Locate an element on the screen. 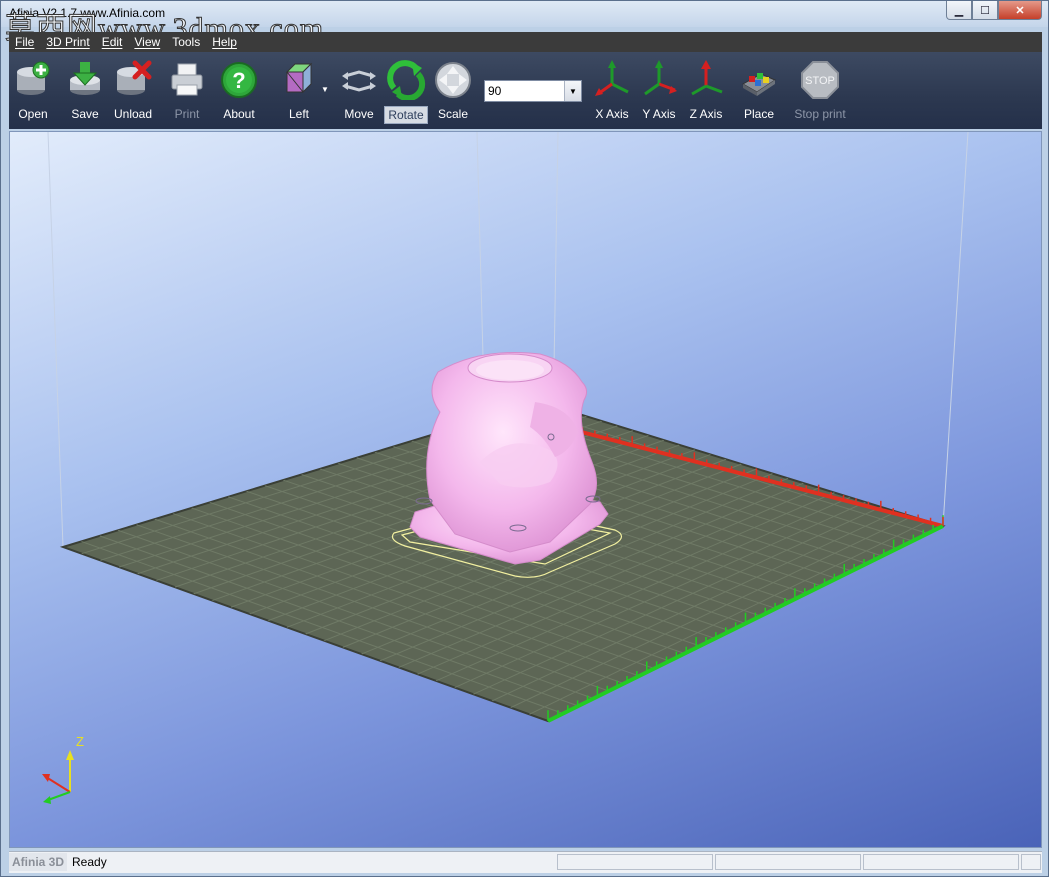  about-label: About is located at coordinates (239, 114).